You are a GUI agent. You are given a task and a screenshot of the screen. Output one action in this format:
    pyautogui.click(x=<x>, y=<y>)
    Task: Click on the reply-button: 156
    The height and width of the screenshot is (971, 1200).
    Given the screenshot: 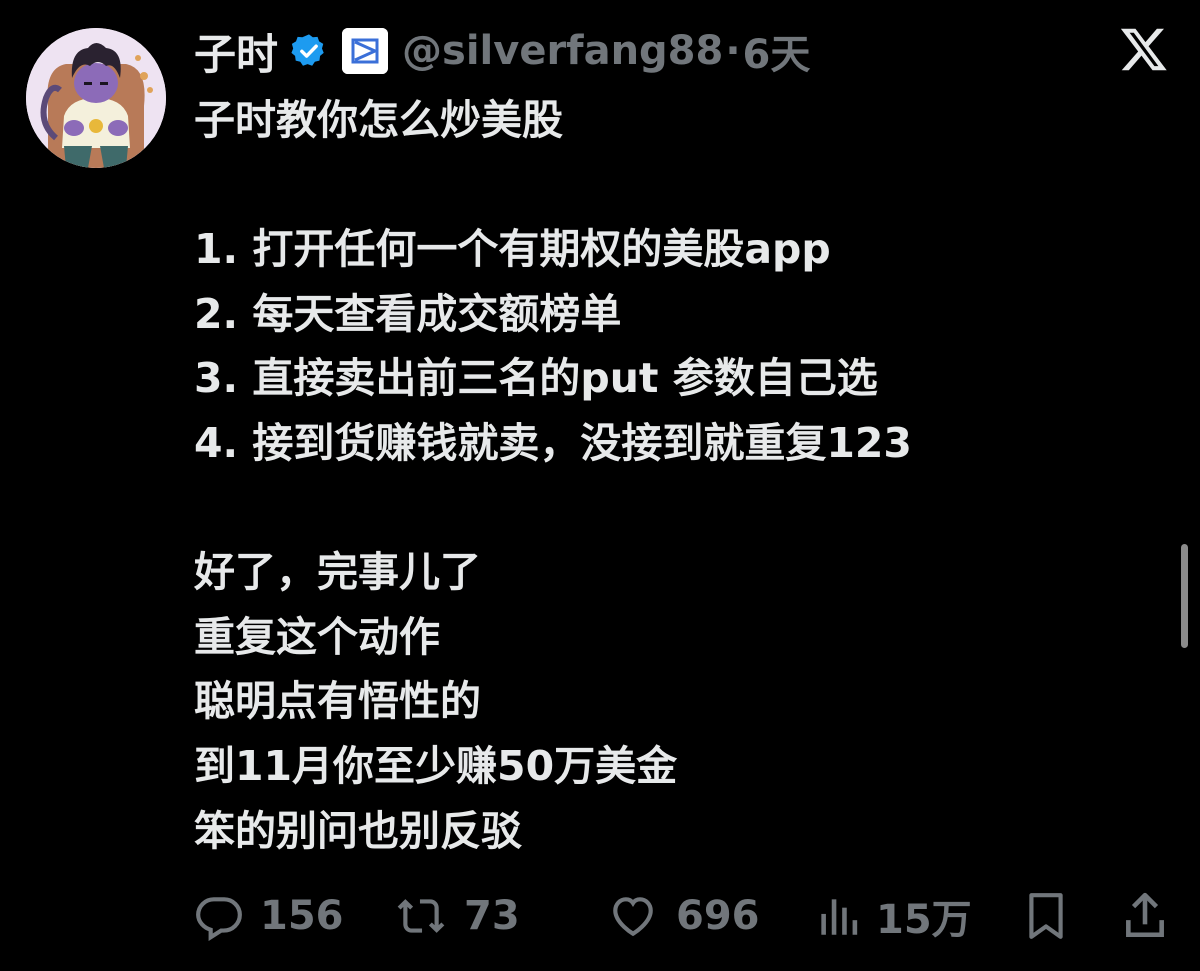 What is the action you would take?
    pyautogui.click(x=269, y=916)
    